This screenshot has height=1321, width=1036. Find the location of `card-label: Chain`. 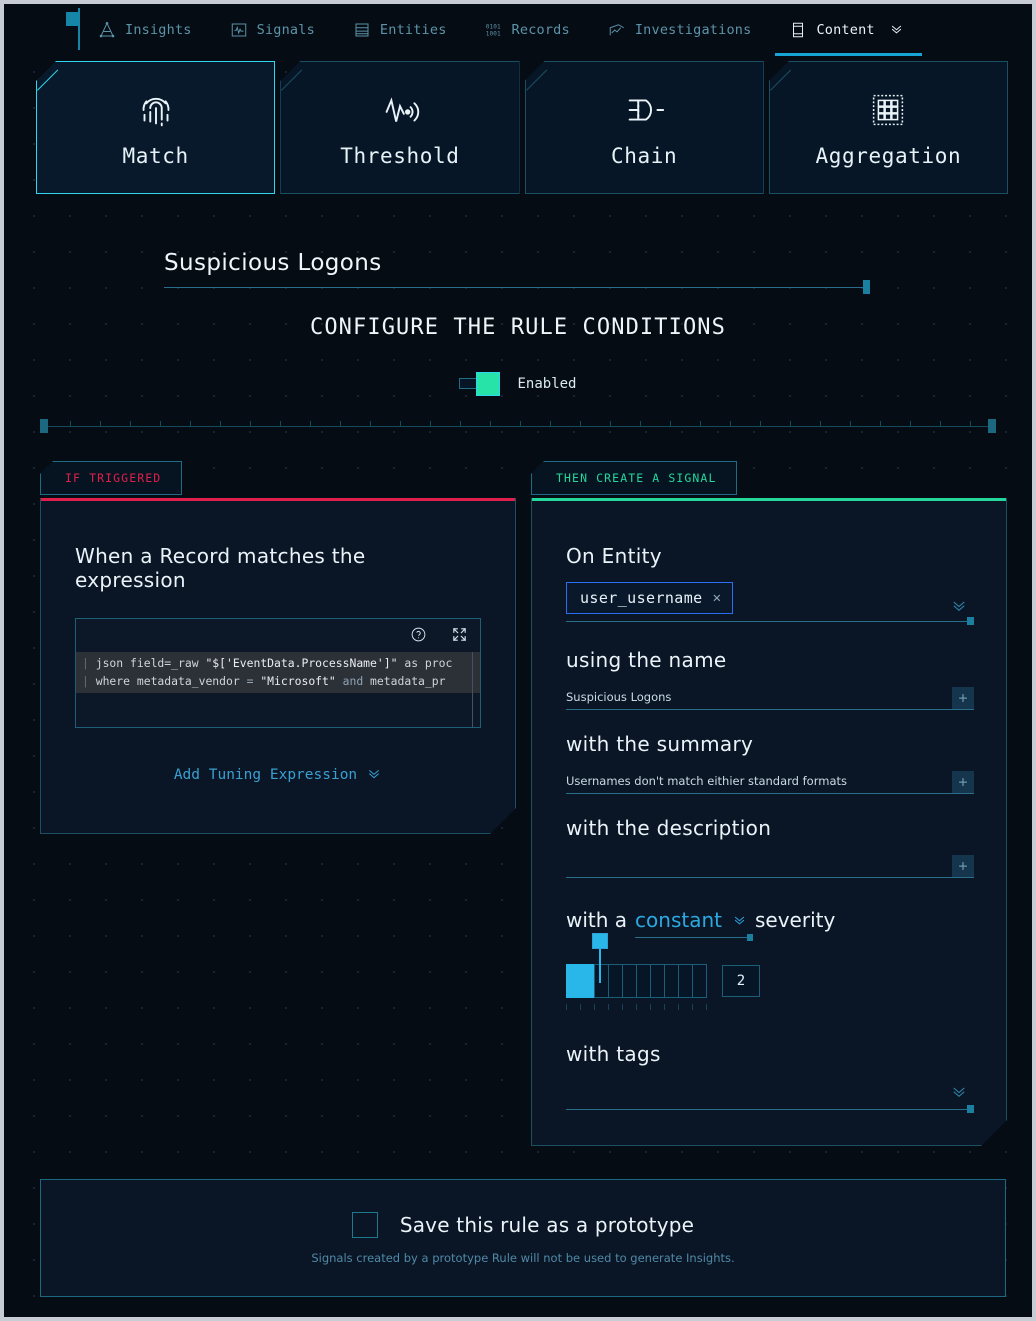

card-label: Chain is located at coordinates (644, 156).